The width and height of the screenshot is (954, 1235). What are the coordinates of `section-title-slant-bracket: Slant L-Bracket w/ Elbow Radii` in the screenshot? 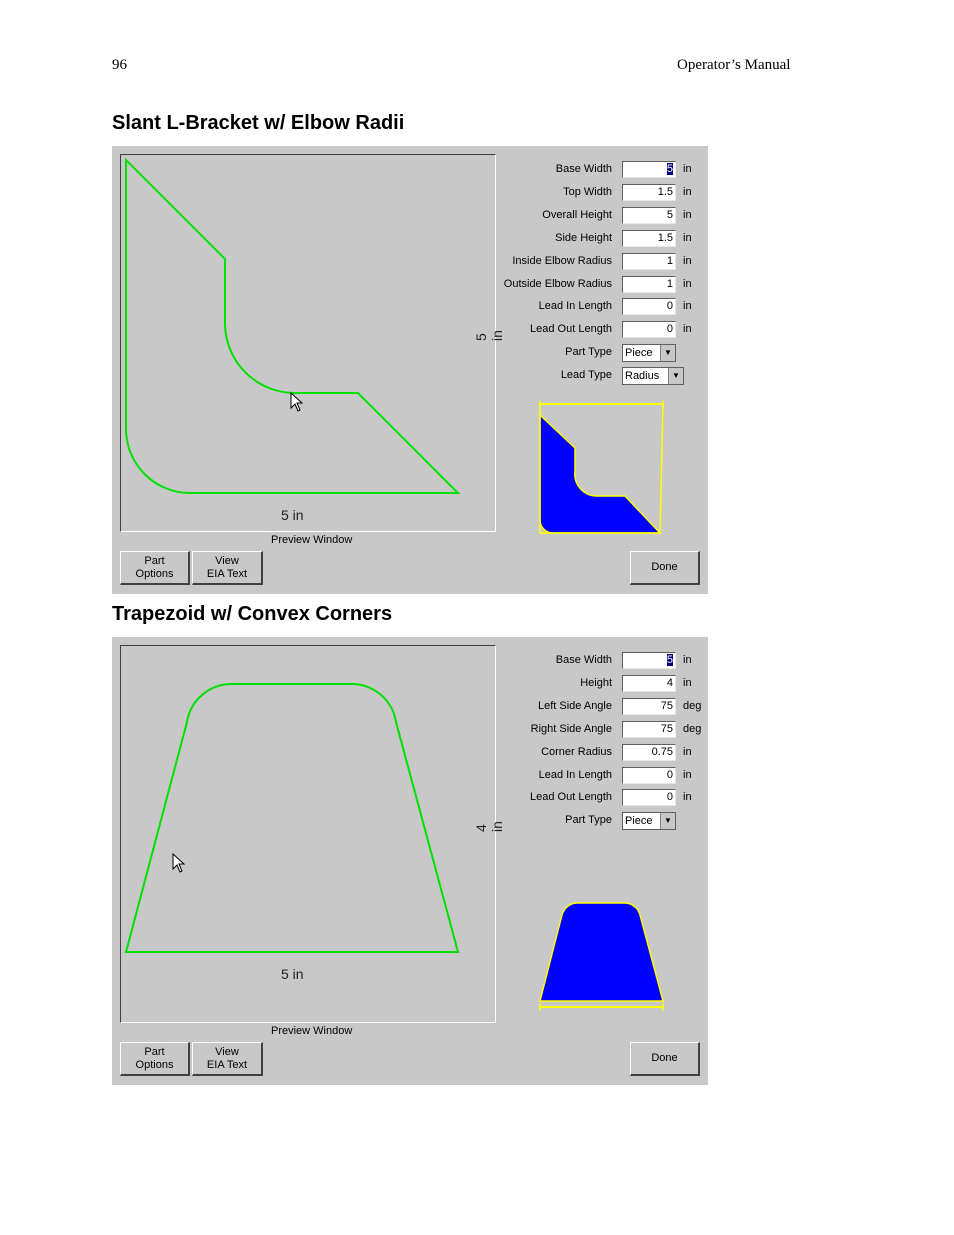 It's located at (258, 123).